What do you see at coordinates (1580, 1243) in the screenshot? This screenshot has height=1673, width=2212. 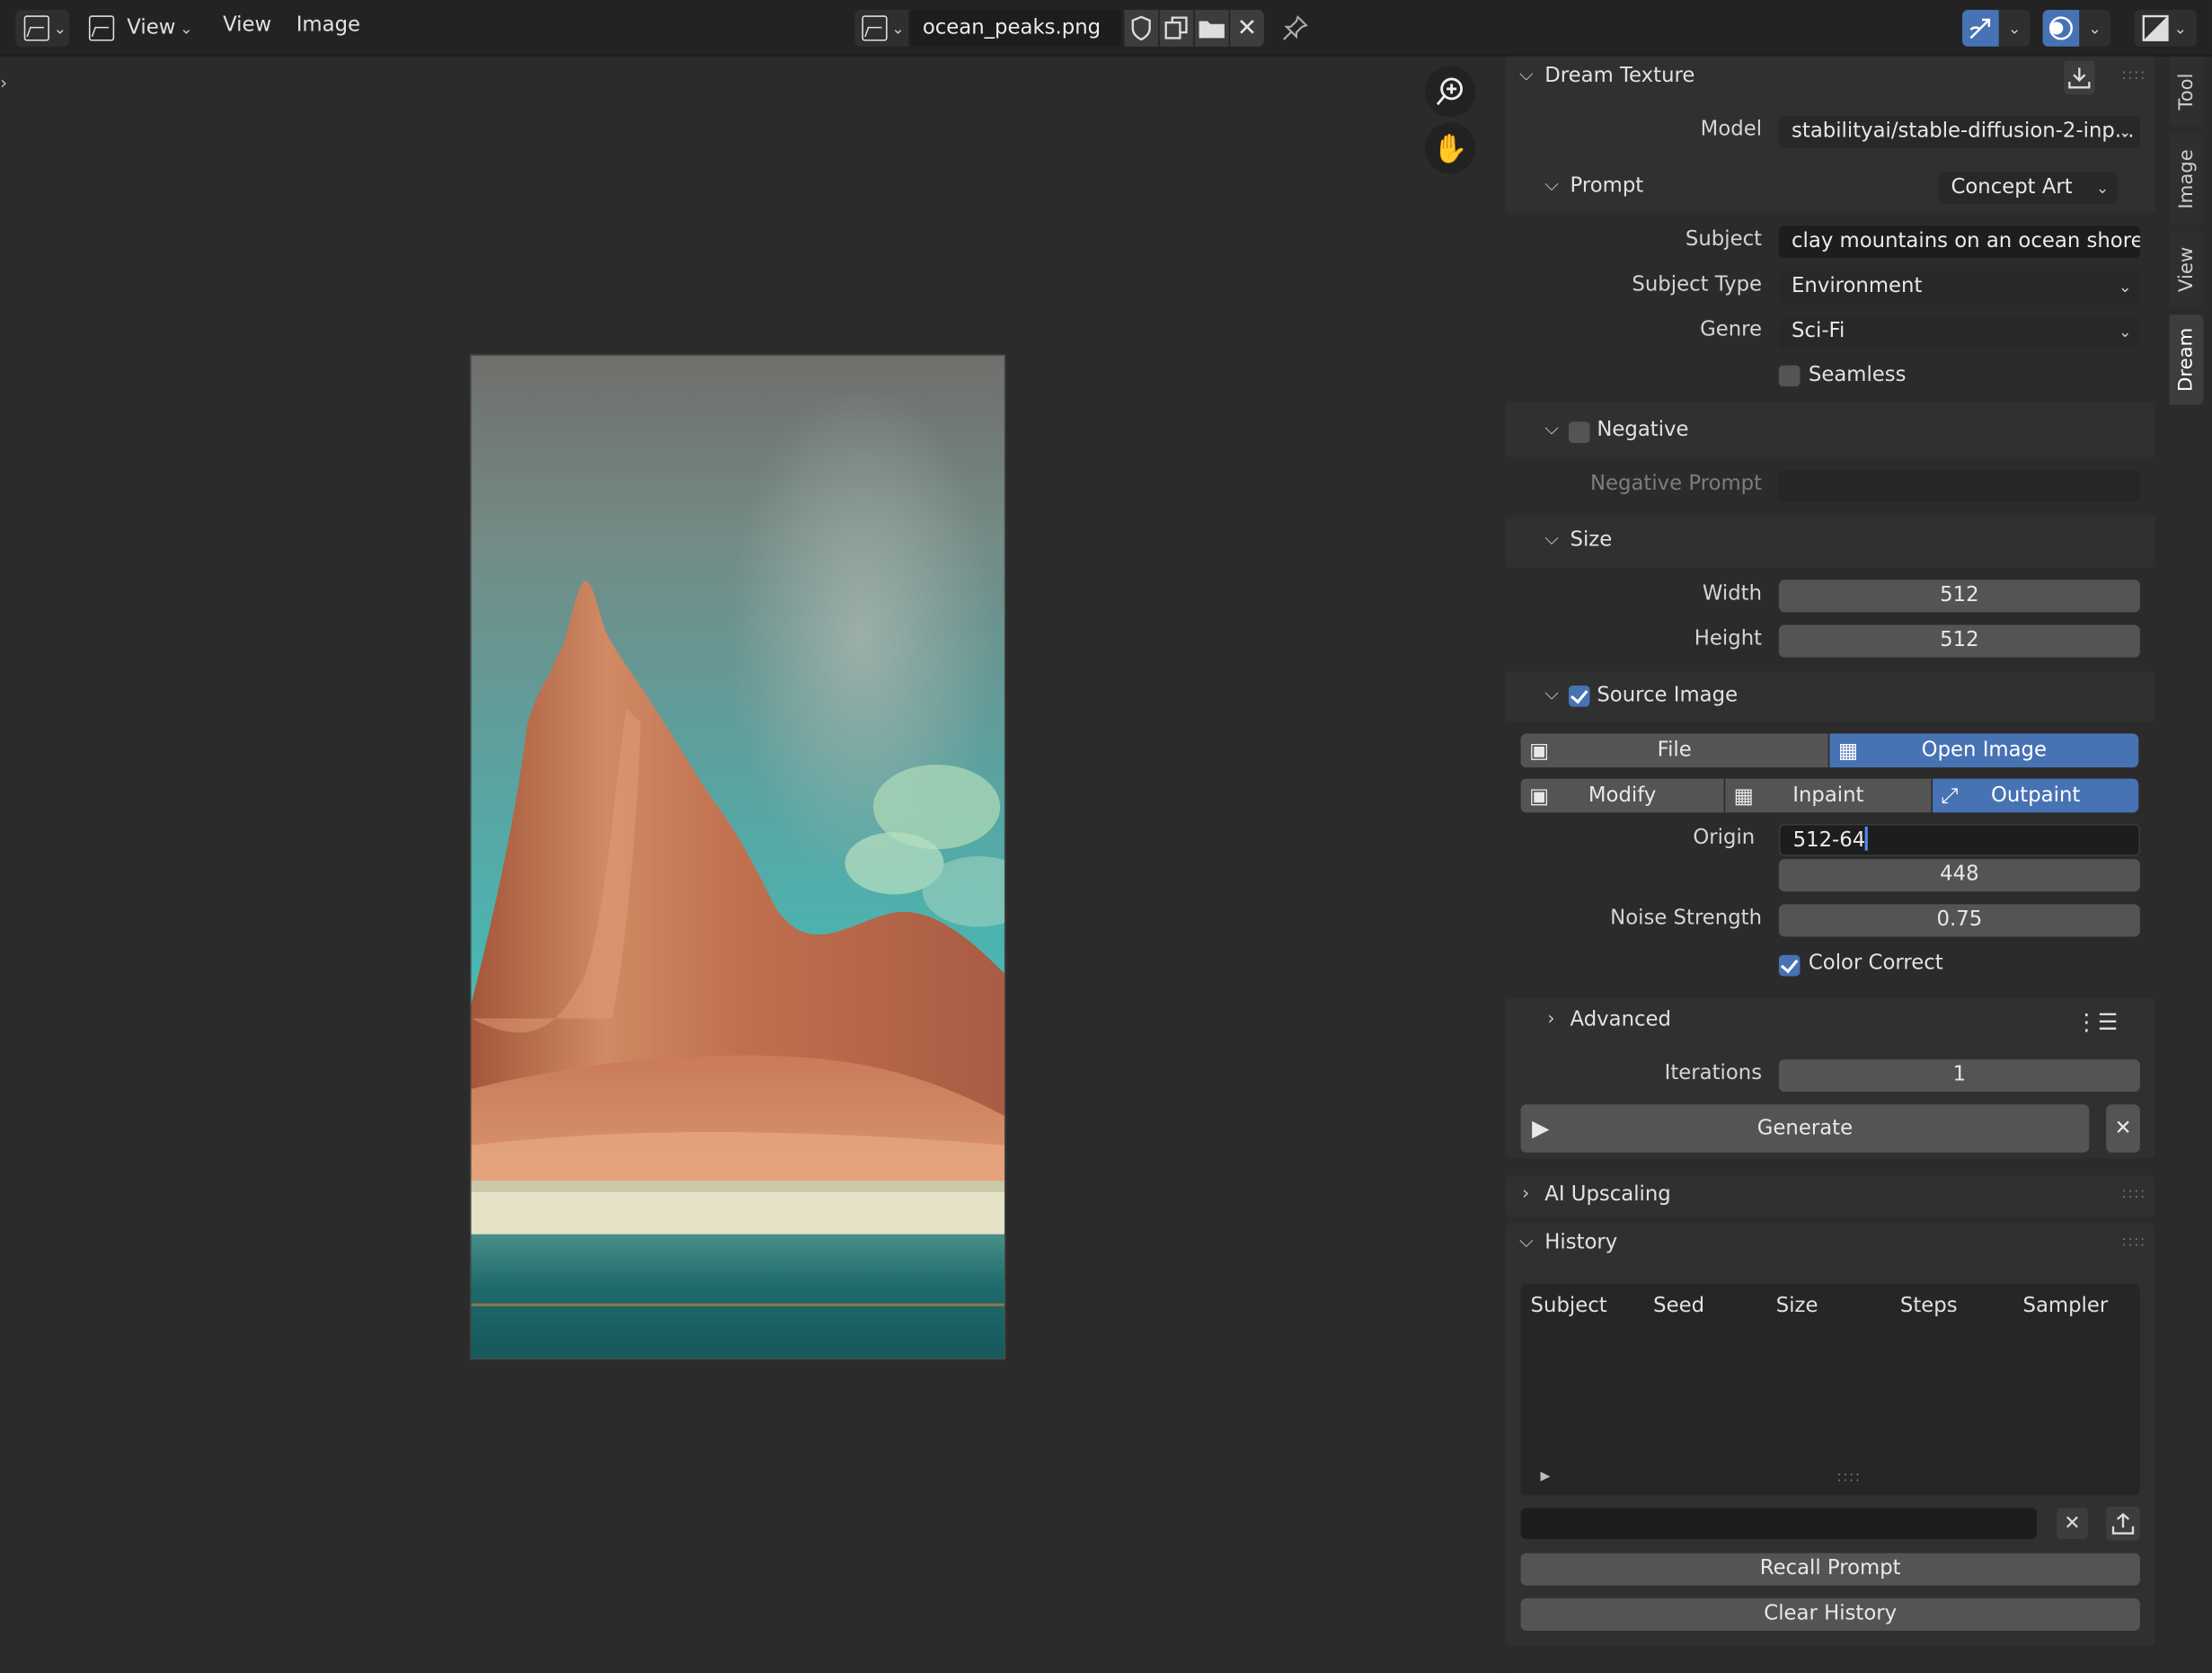 I see `history-title: History` at bounding box center [1580, 1243].